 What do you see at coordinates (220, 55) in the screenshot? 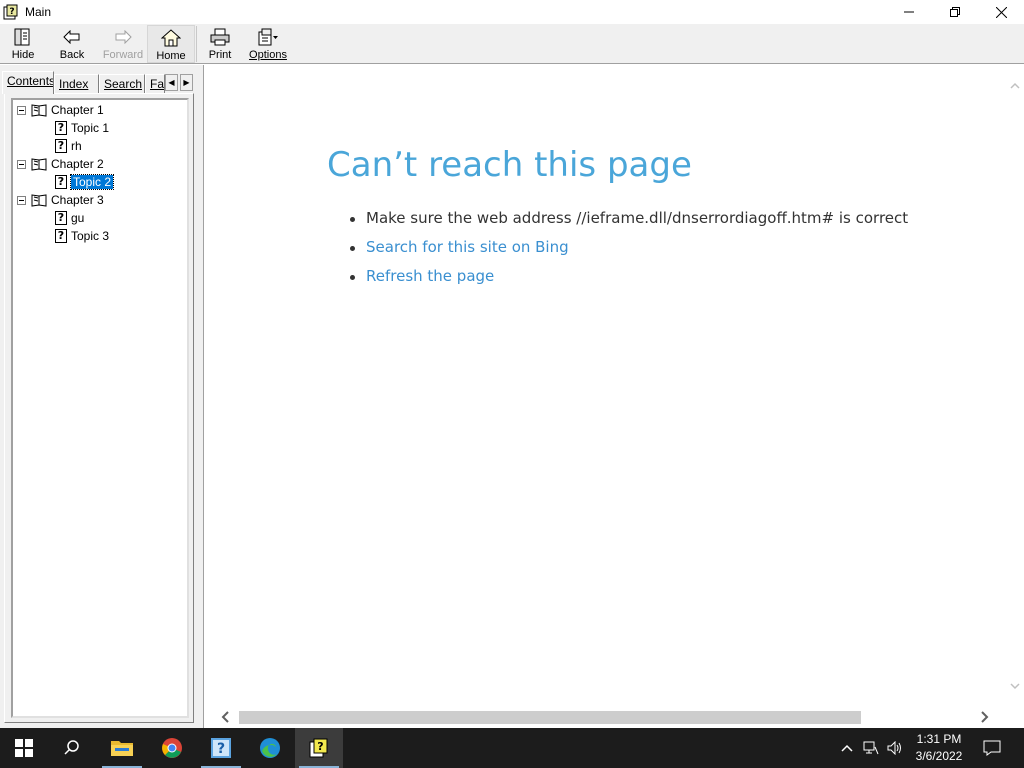
I see `print-label: Print` at bounding box center [220, 55].